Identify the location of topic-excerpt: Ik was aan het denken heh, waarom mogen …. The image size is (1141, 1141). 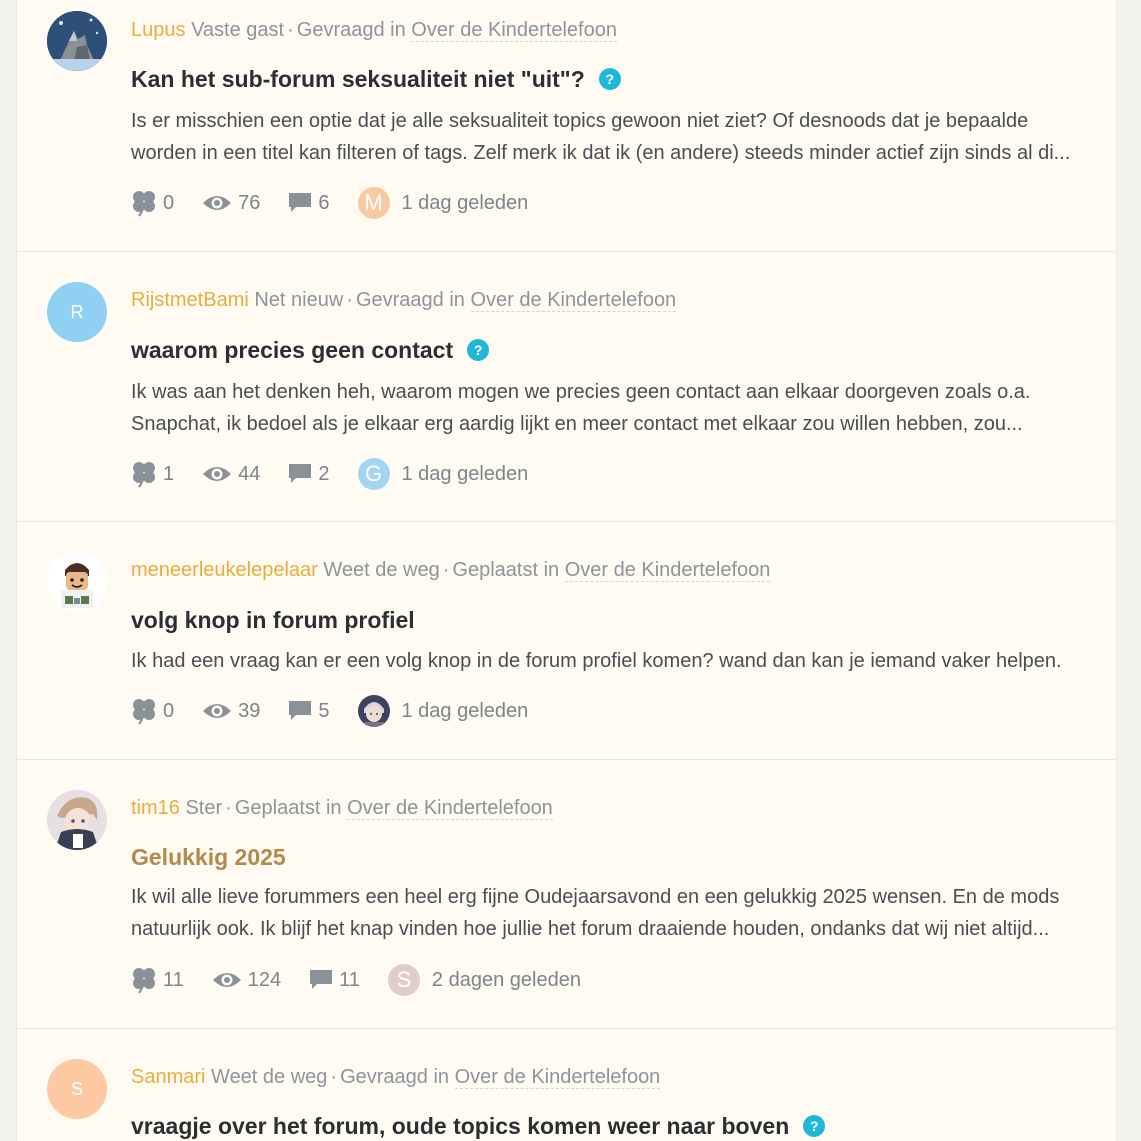
(614, 408).